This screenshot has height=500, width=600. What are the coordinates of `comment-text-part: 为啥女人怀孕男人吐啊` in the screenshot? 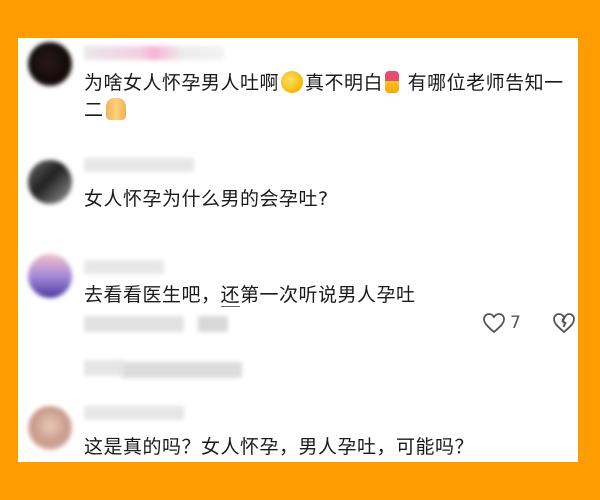 It's located at (182, 83).